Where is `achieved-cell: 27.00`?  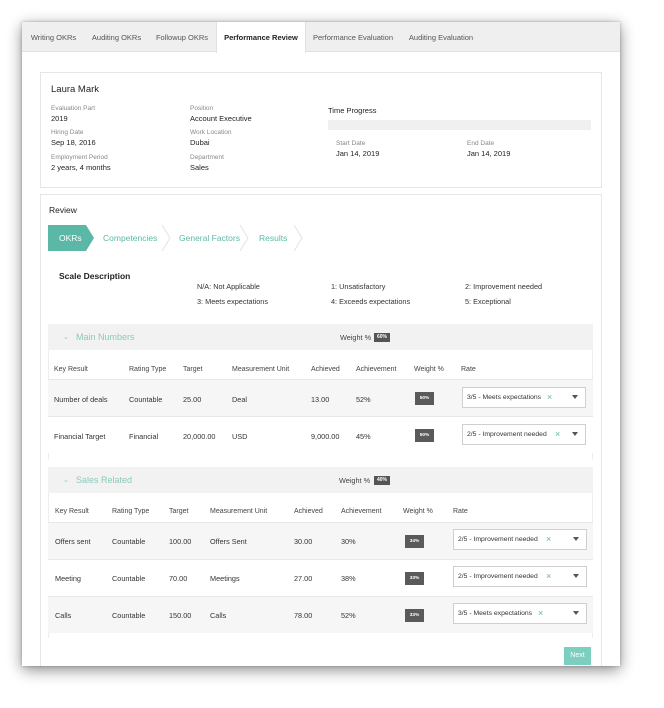 achieved-cell: 27.00 is located at coordinates (303, 578).